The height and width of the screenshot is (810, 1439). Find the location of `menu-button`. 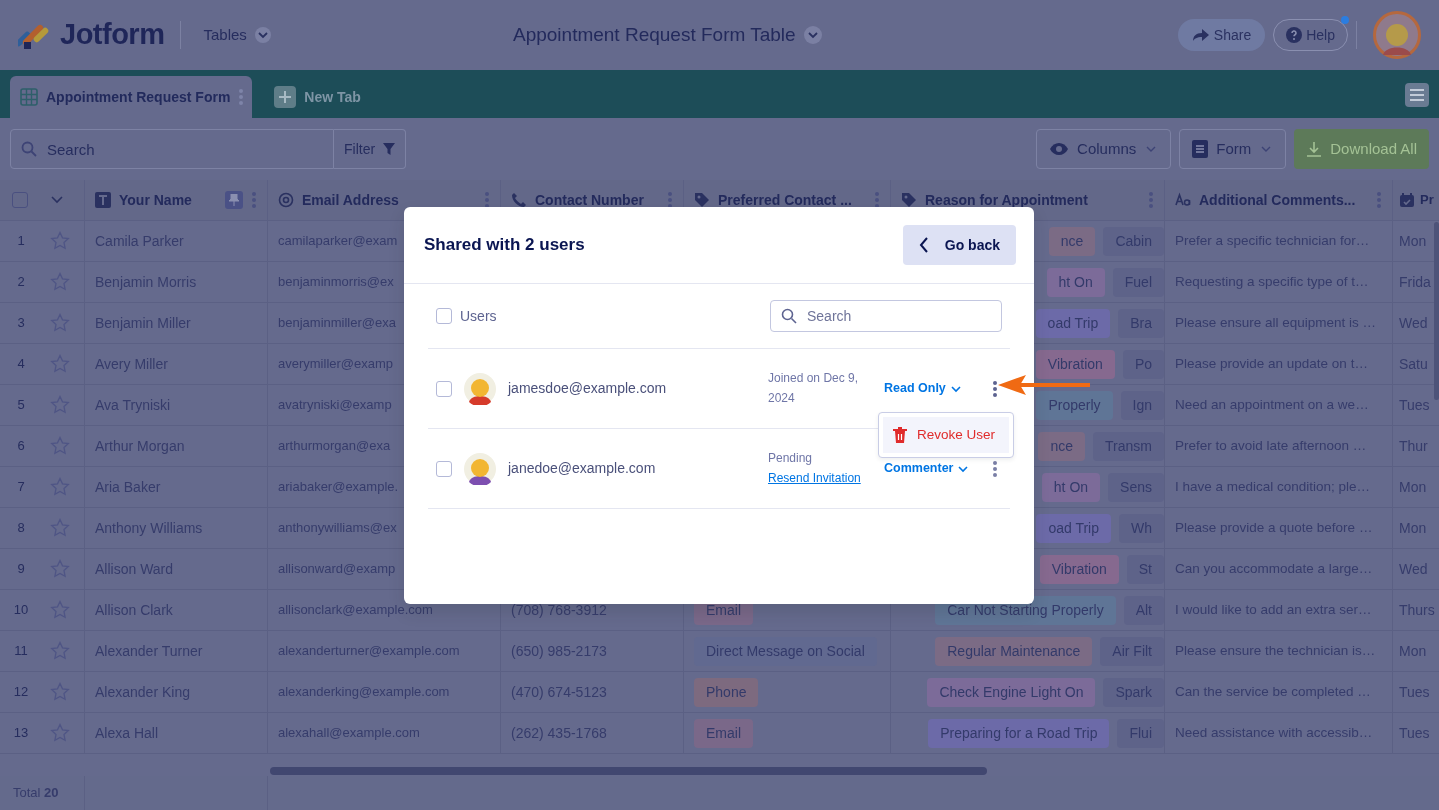

menu-button is located at coordinates (1417, 95).